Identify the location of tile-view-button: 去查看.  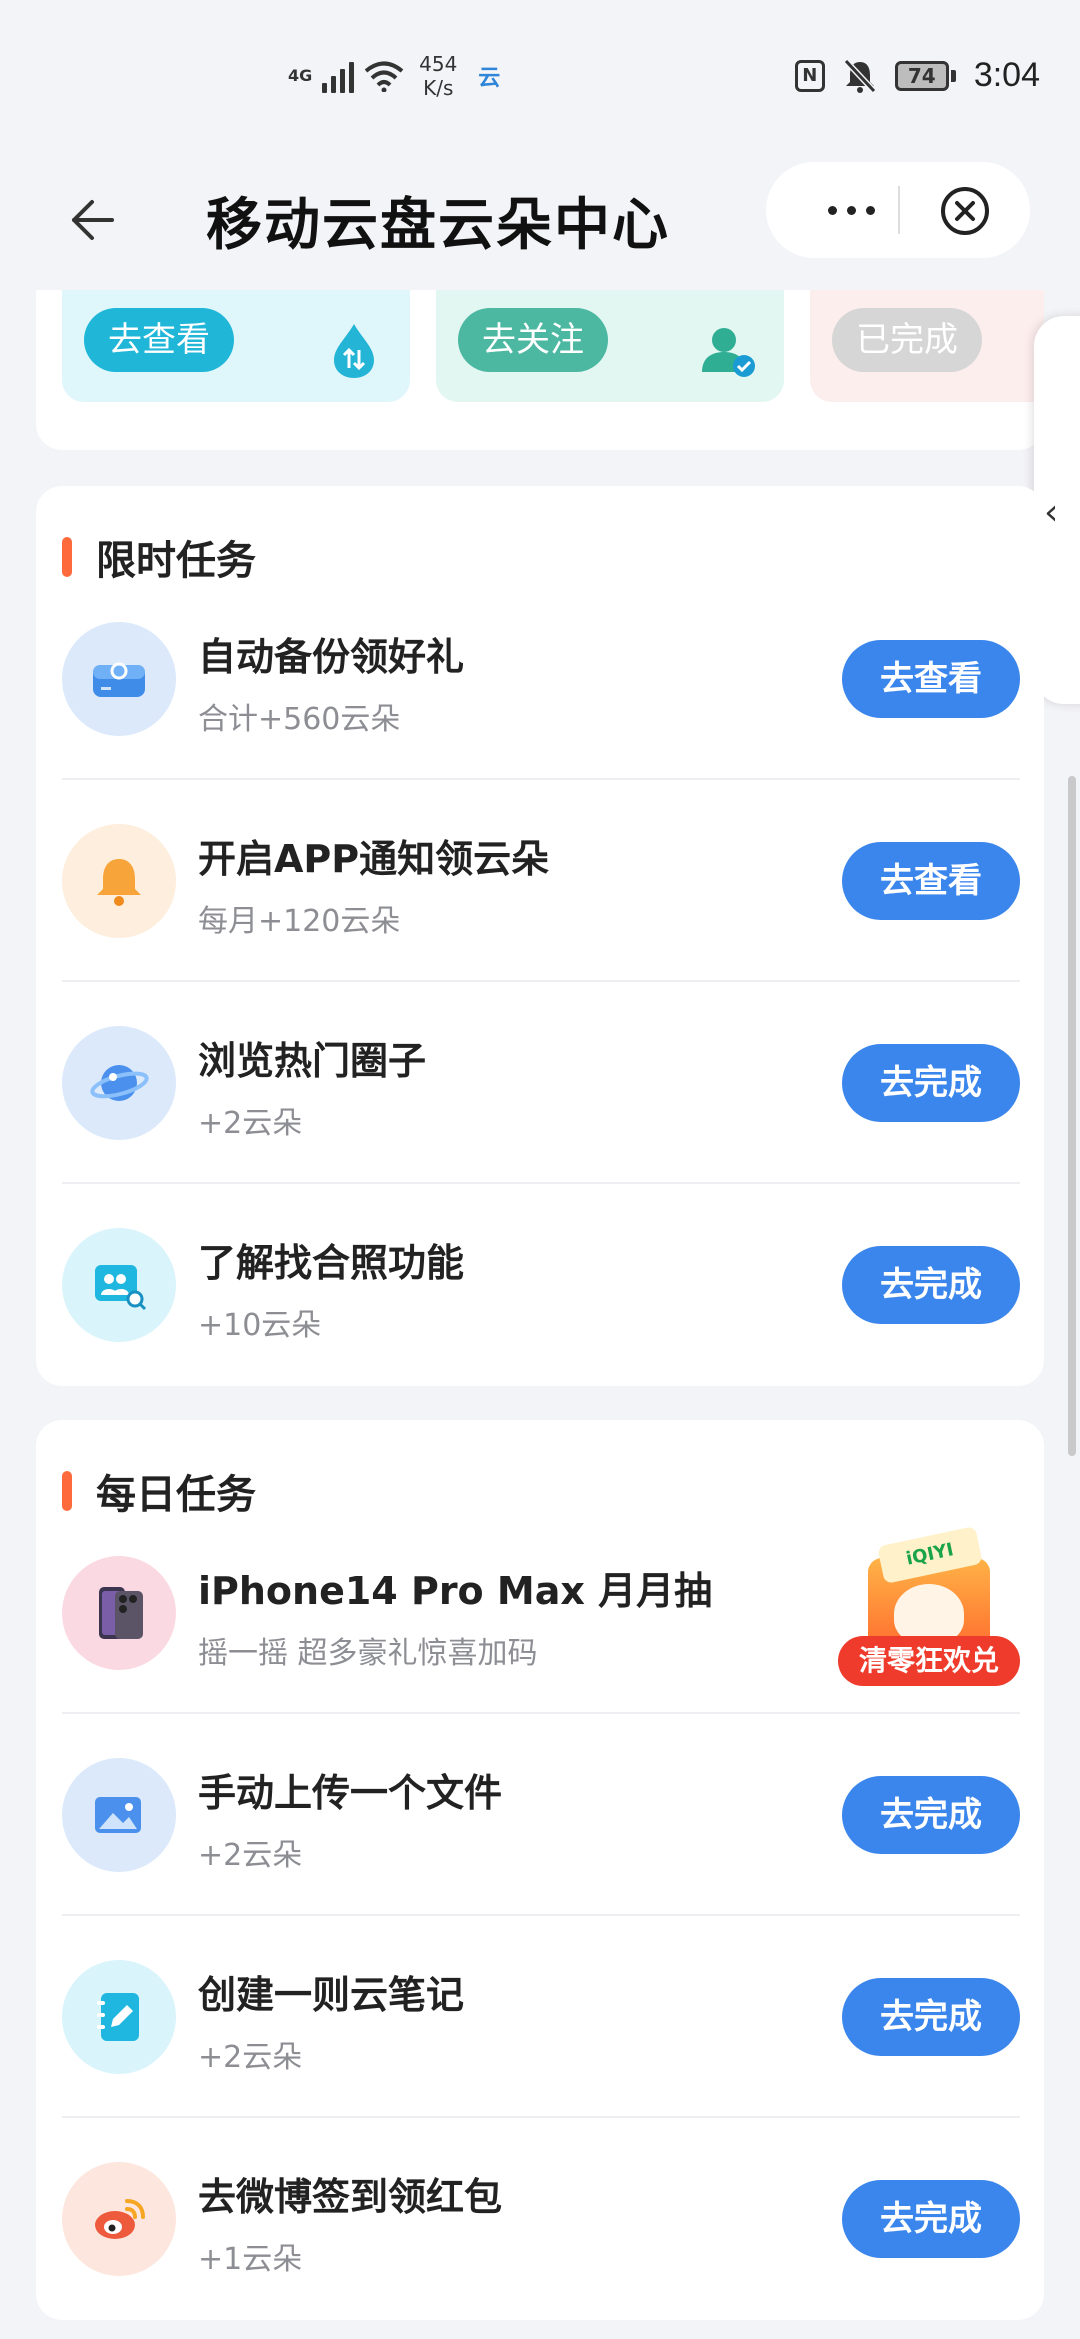
(159, 340).